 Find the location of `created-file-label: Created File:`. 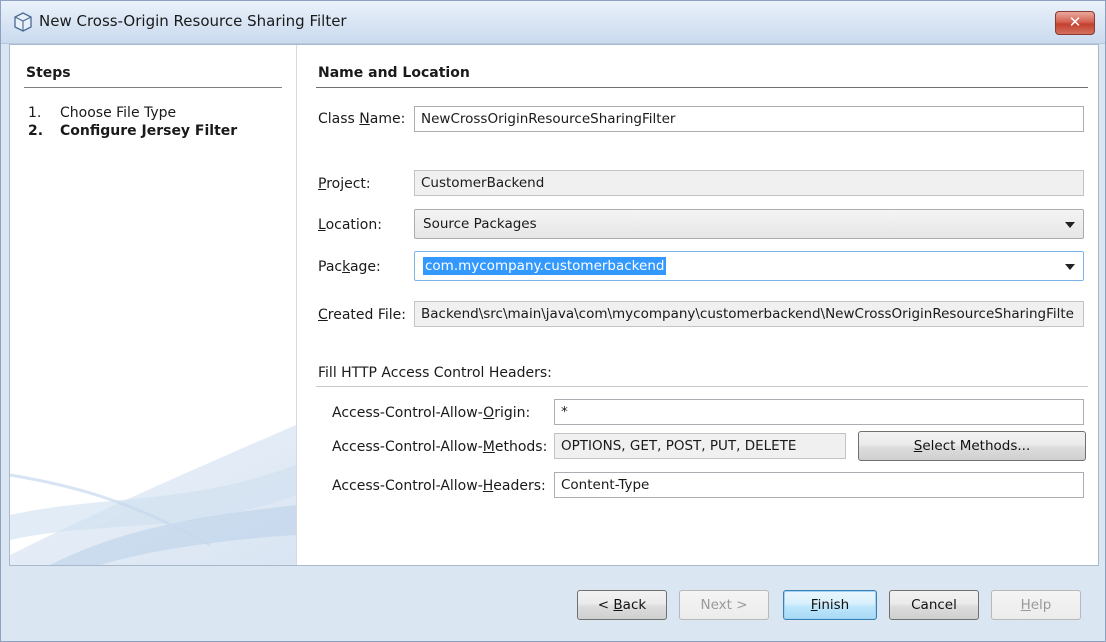

created-file-label: Created File: is located at coordinates (362, 315).